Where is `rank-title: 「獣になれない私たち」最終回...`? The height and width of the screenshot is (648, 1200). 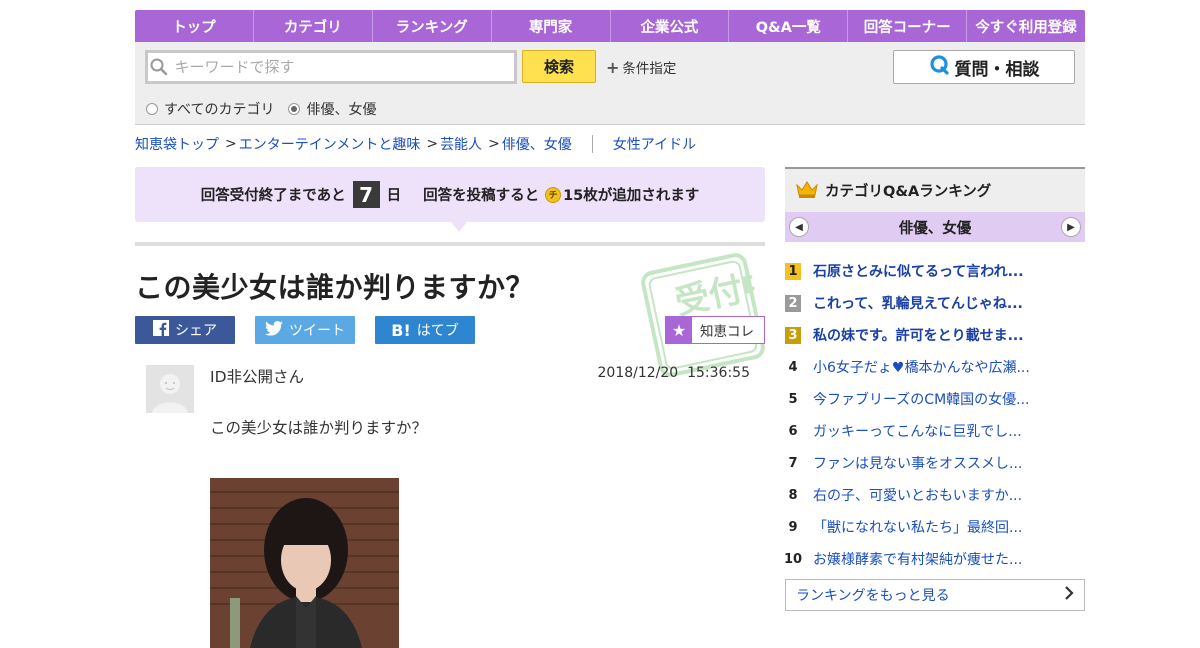 rank-title: 「獣になれない私たち」最終回... is located at coordinates (917, 527).